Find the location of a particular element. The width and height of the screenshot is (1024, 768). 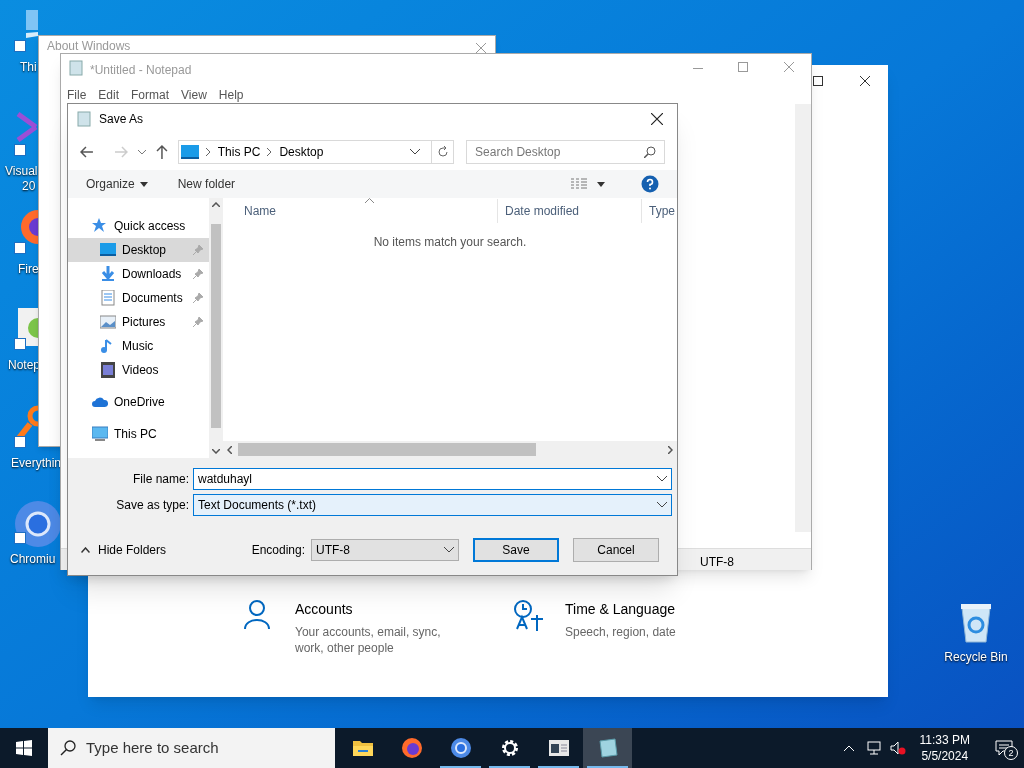

save-button: Save is located at coordinates (516, 550).